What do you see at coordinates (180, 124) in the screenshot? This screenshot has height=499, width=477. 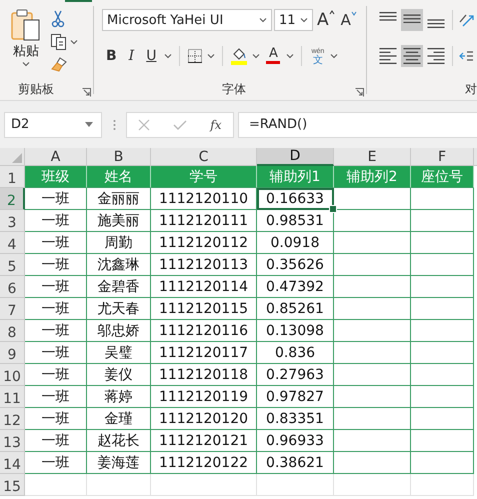 I see `checkmark-icon` at bounding box center [180, 124].